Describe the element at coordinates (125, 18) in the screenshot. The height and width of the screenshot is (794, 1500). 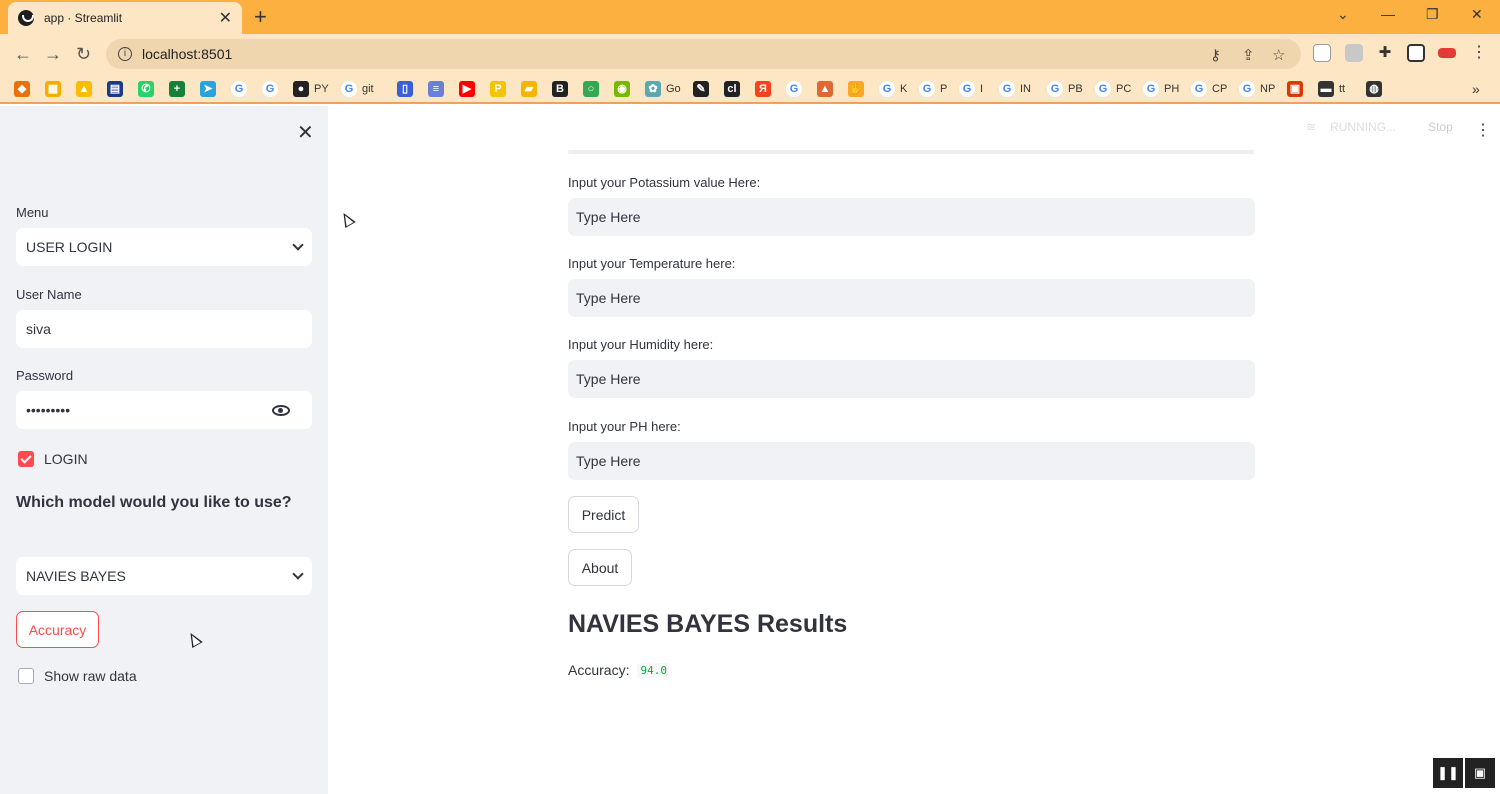
I see `browser-tab: app · Streamlit ✕` at that location.